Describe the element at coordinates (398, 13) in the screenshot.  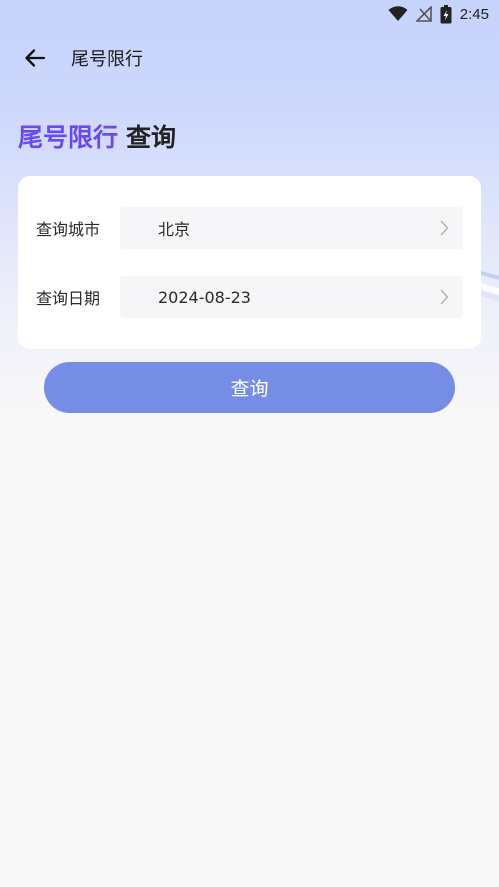
I see `wifi-icon` at that location.